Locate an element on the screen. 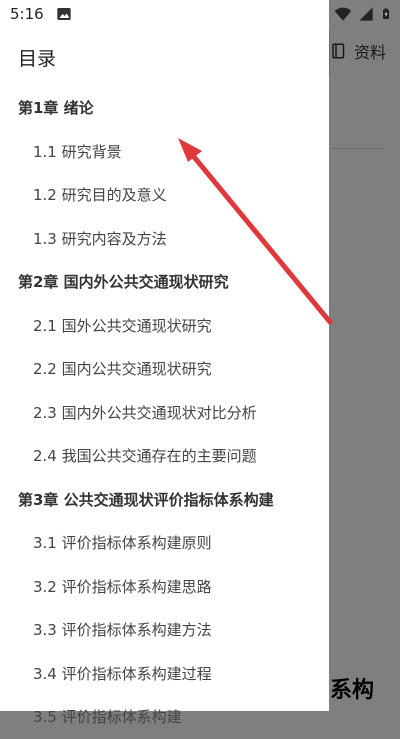 The height and width of the screenshot is (739, 400). image-notification-icon is located at coordinates (64, 14).